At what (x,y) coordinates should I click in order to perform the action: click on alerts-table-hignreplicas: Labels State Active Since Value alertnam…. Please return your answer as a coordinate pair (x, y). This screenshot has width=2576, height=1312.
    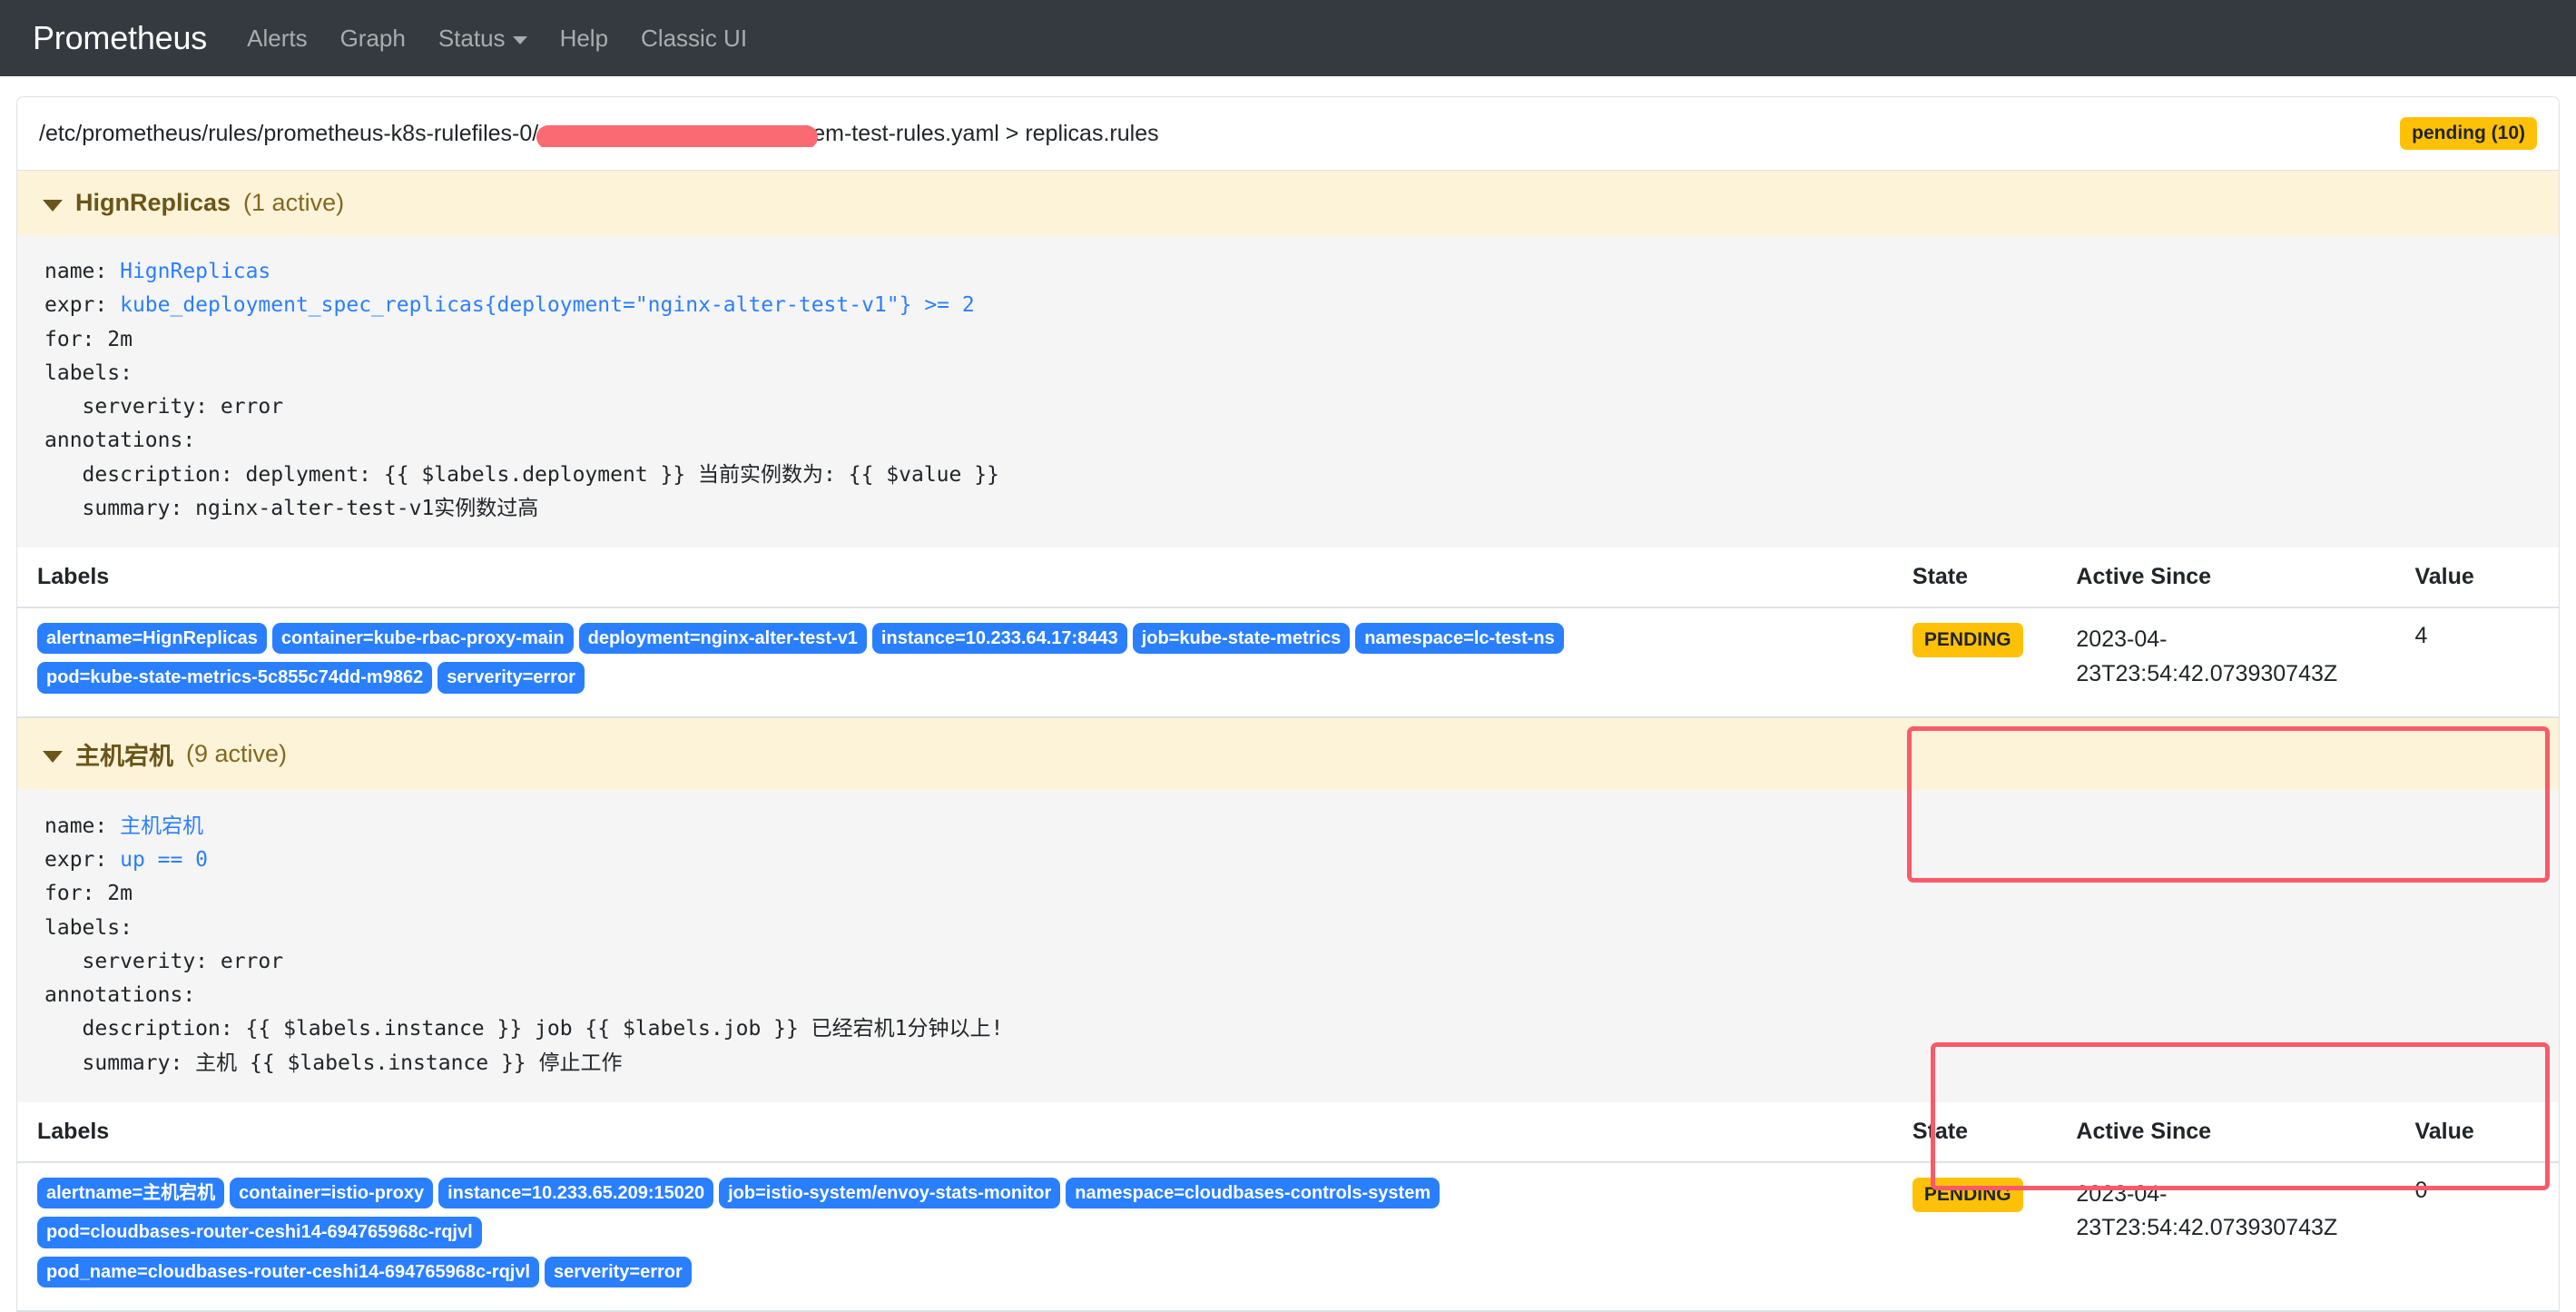
    Looking at the image, I should click on (1288, 632).